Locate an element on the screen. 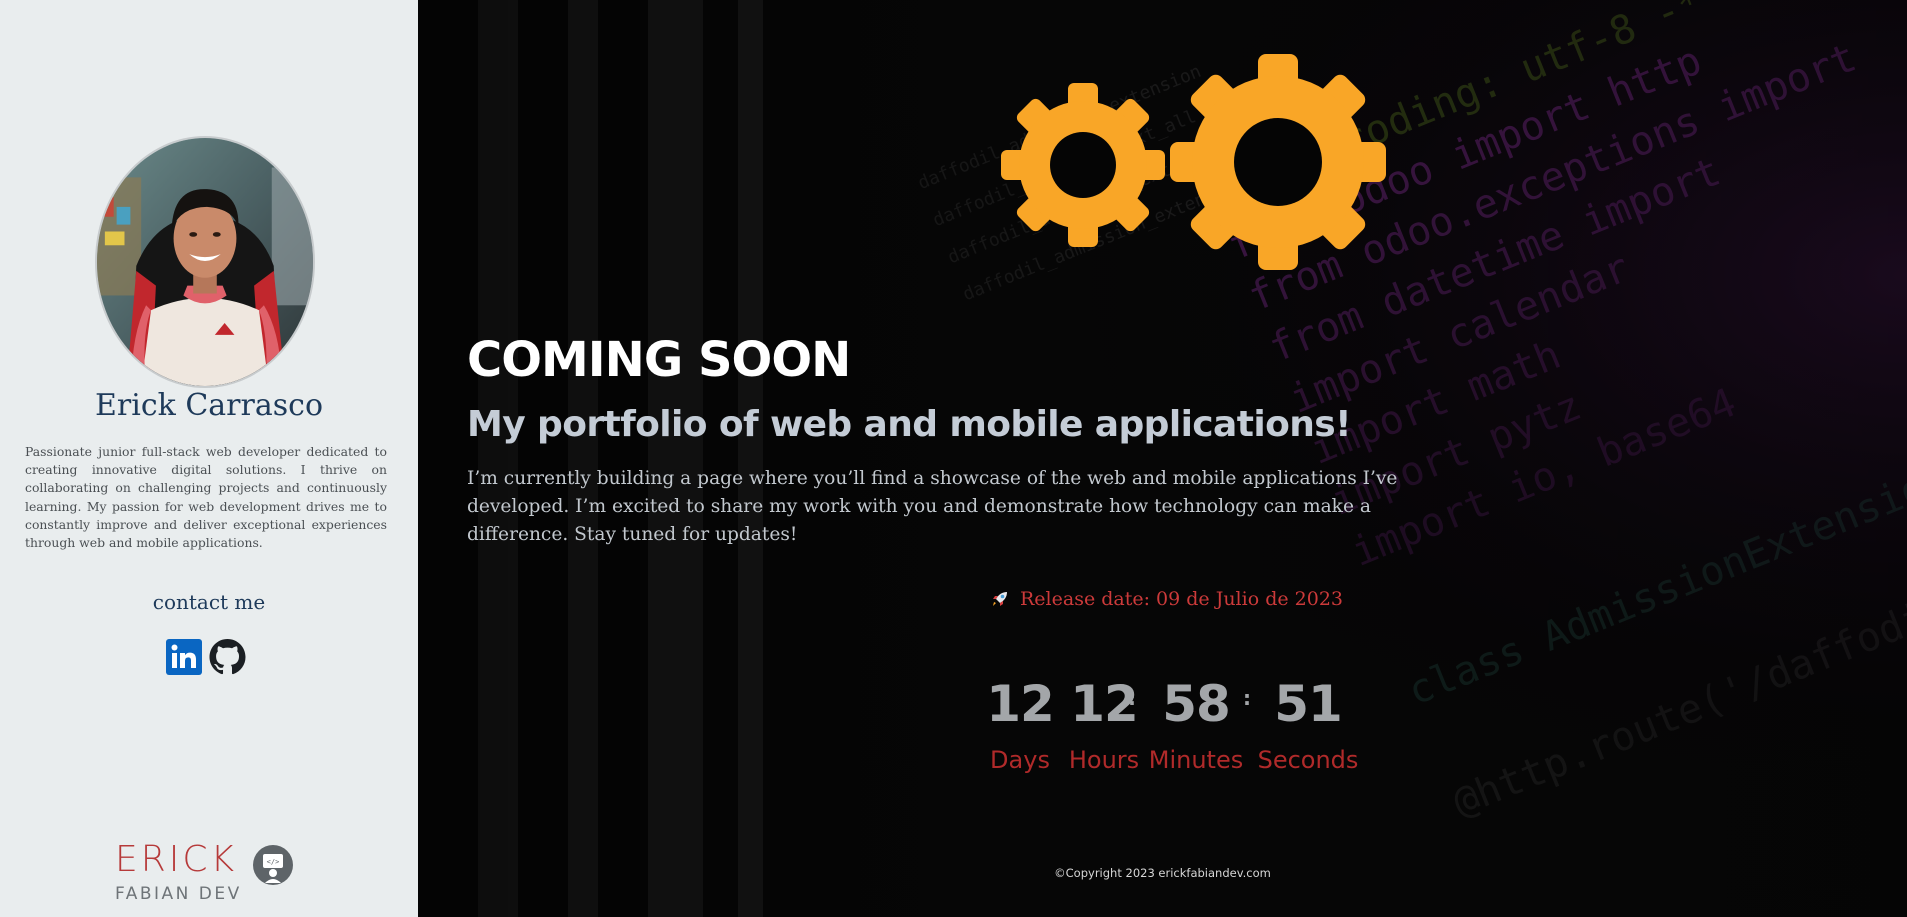 The image size is (1907, 917). countdown-minutes-label: Minutes is located at coordinates (1196, 760).